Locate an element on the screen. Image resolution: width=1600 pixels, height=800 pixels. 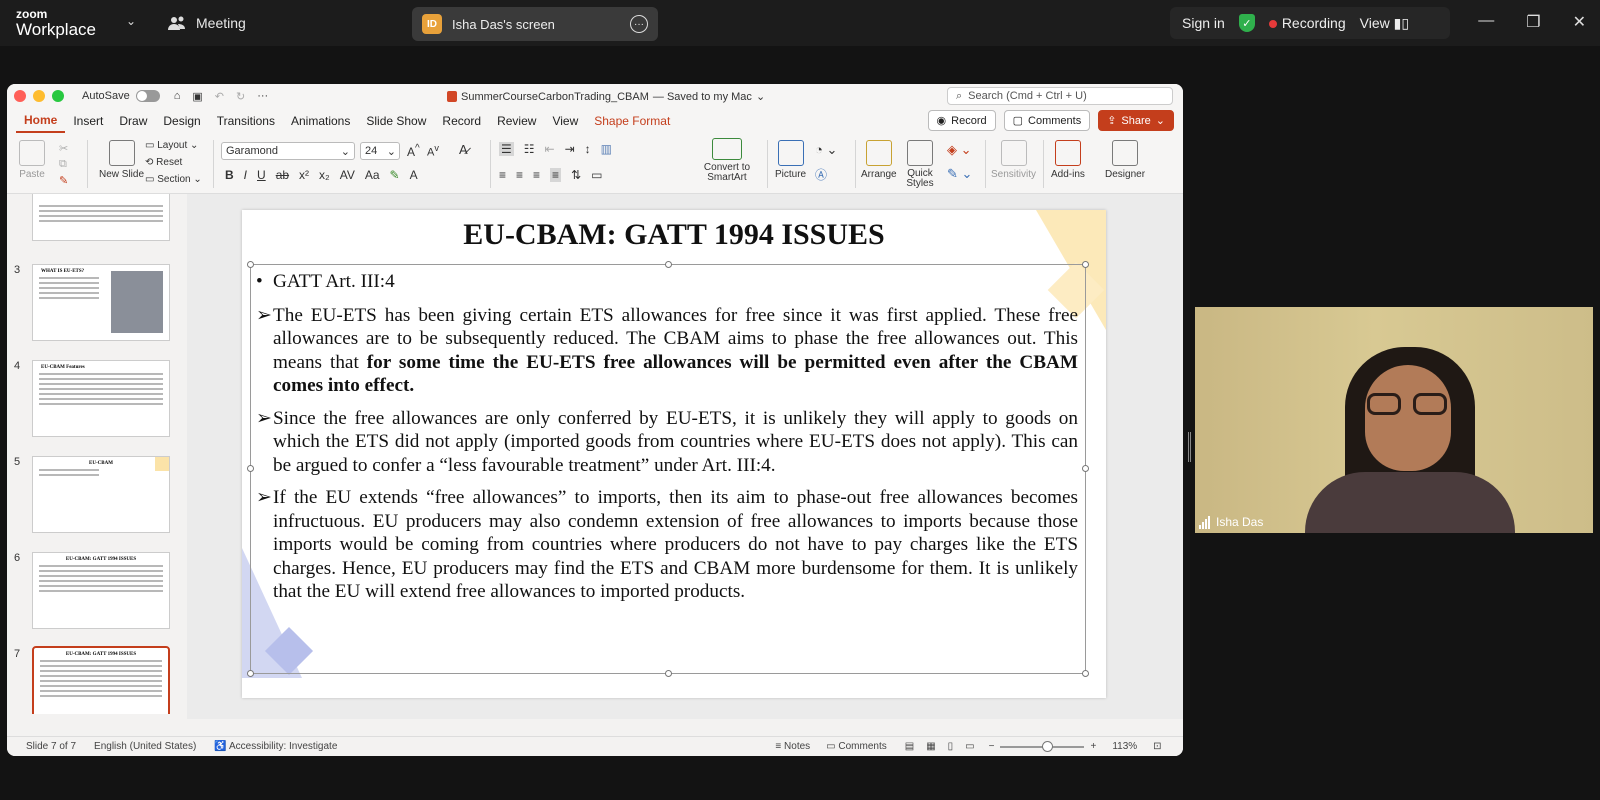
split-handle is located at coordinates (1189, 447).